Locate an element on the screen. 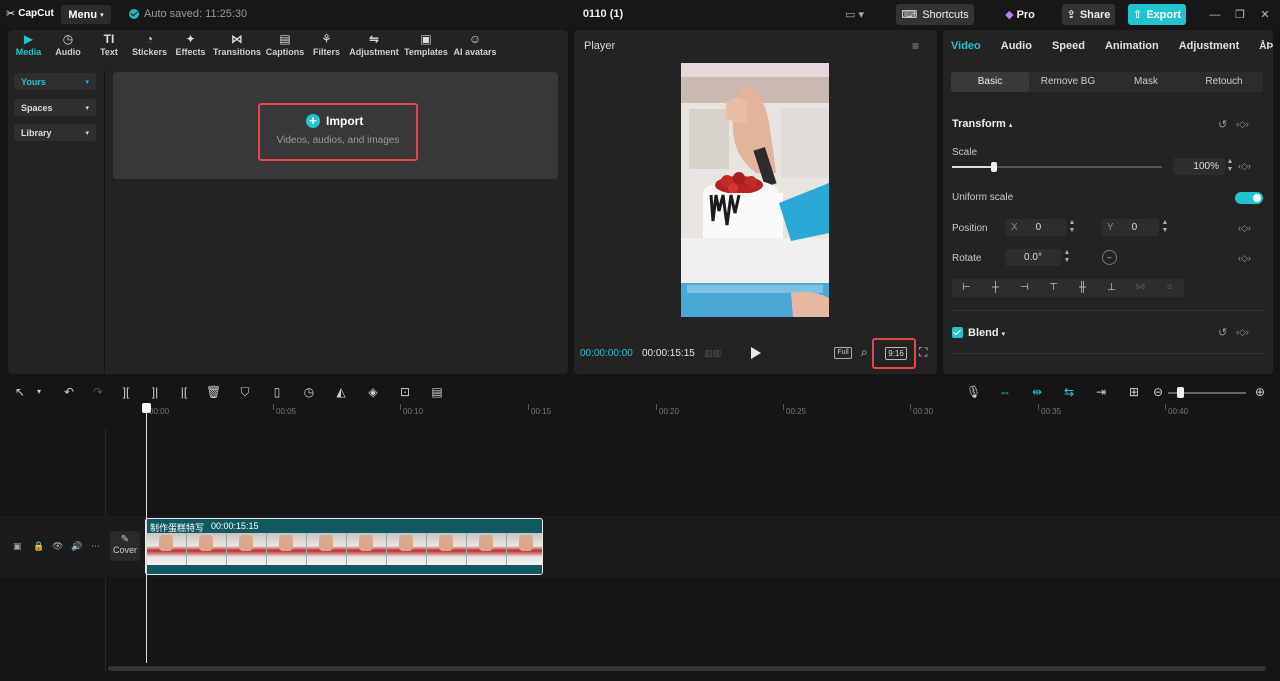 Image resolution: width=1280 pixels, height=681 pixels. sidebar-item-yours: Yours ▾ is located at coordinates (55, 81).